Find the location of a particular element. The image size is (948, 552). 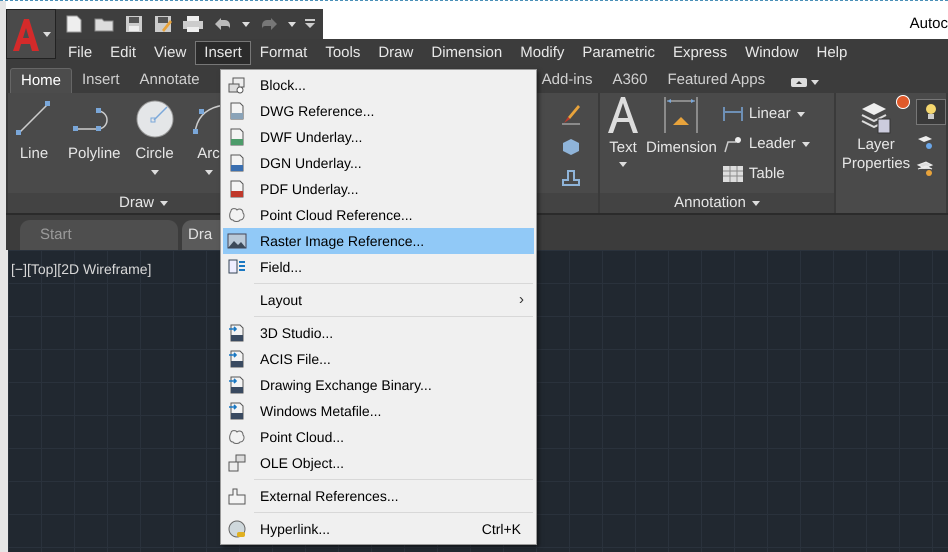

window-title: Autoc is located at coordinates (929, 24).